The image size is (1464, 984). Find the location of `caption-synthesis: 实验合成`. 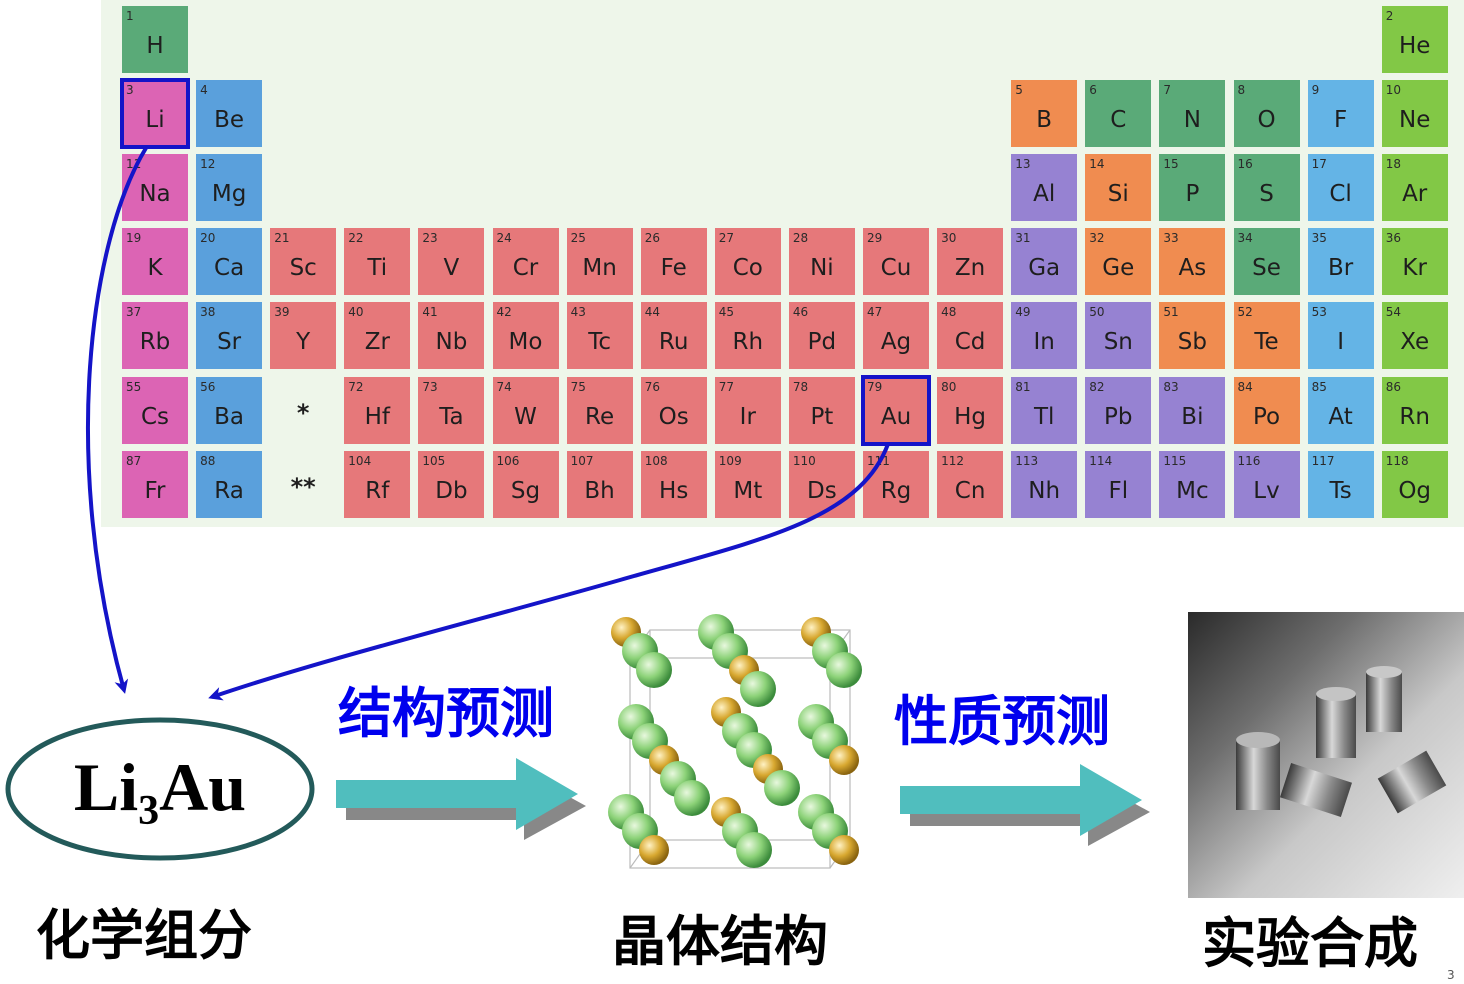

caption-synthesis: 实验合成 is located at coordinates (1310, 943).